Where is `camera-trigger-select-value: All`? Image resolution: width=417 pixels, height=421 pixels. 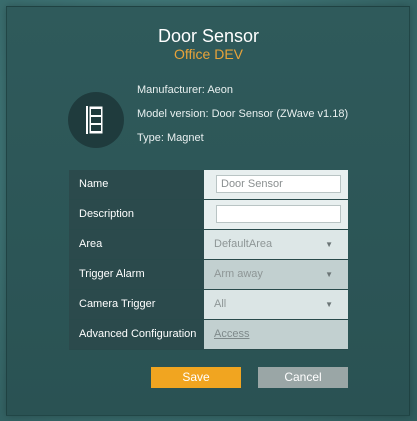 camera-trigger-select-value: All is located at coordinates (220, 304).